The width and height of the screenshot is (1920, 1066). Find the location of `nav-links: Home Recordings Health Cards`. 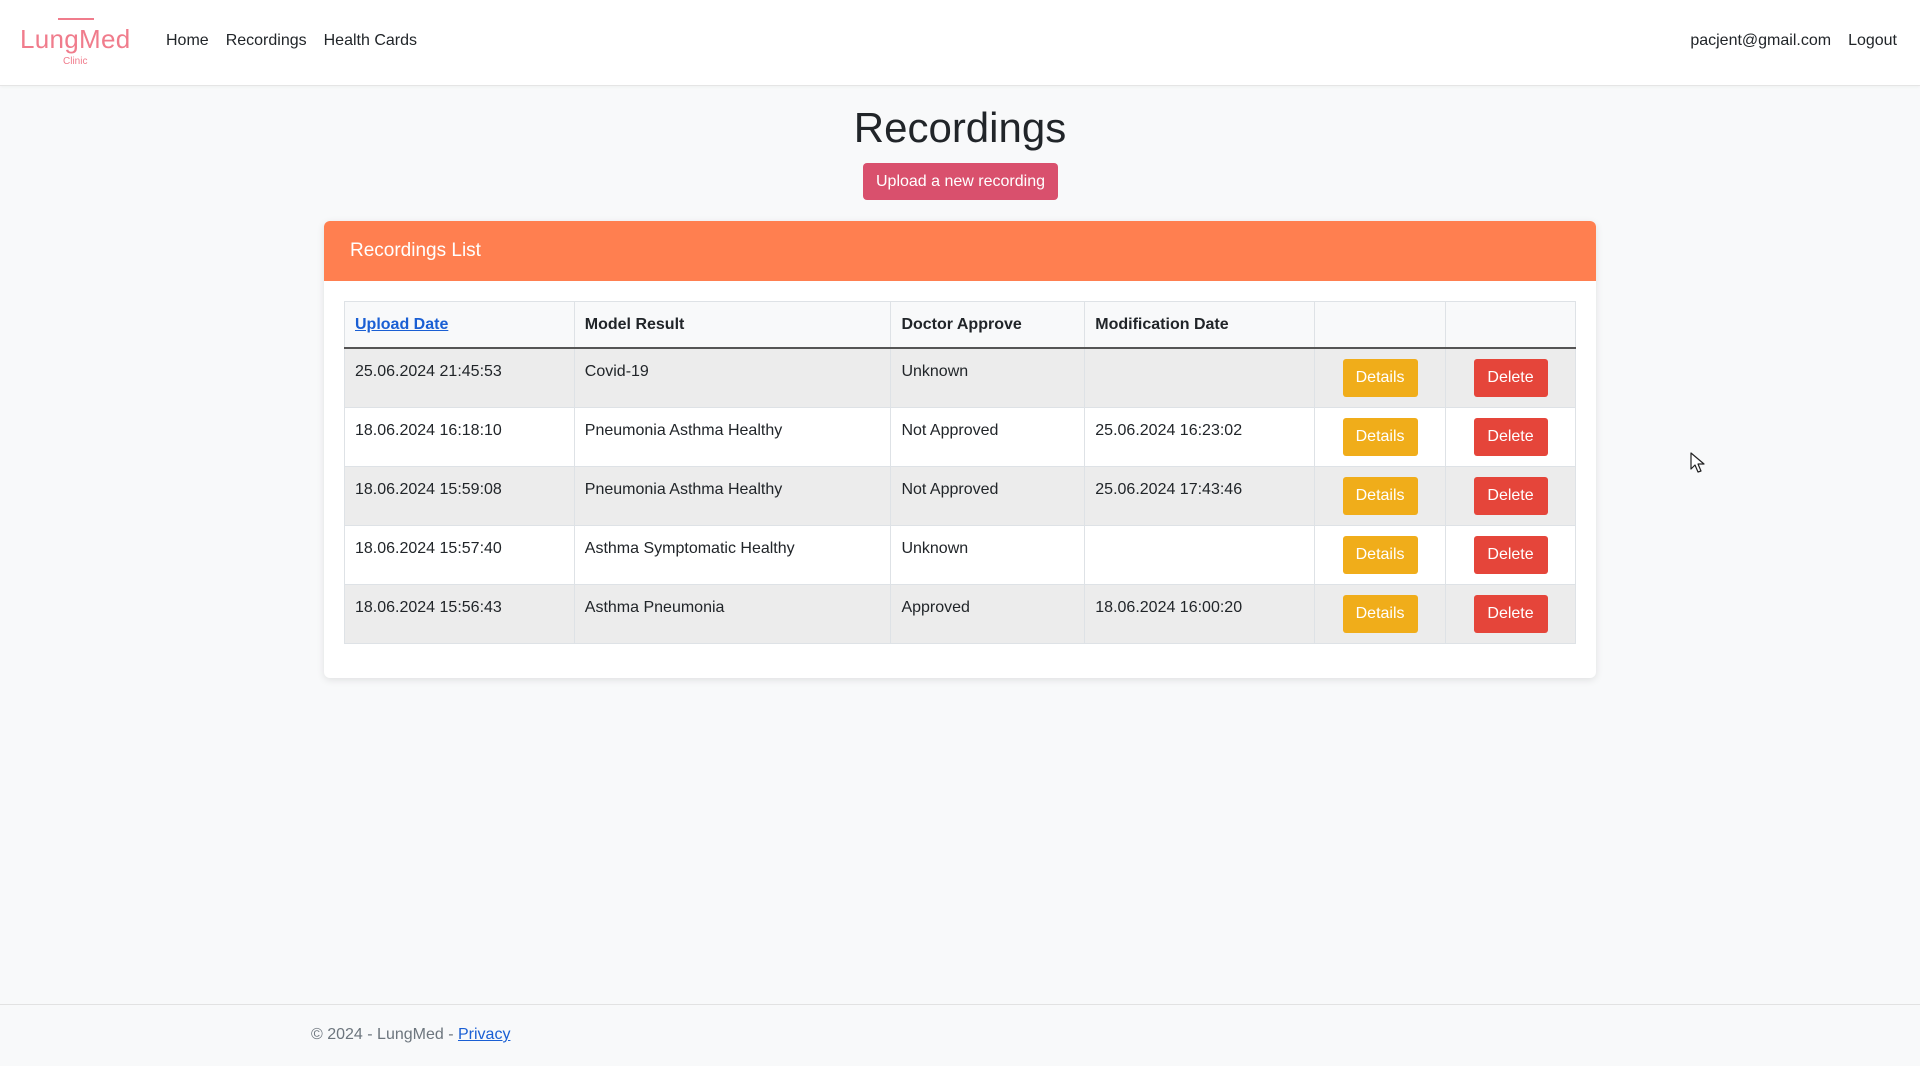

nav-links: Home Recordings Health Cards is located at coordinates (291, 41).